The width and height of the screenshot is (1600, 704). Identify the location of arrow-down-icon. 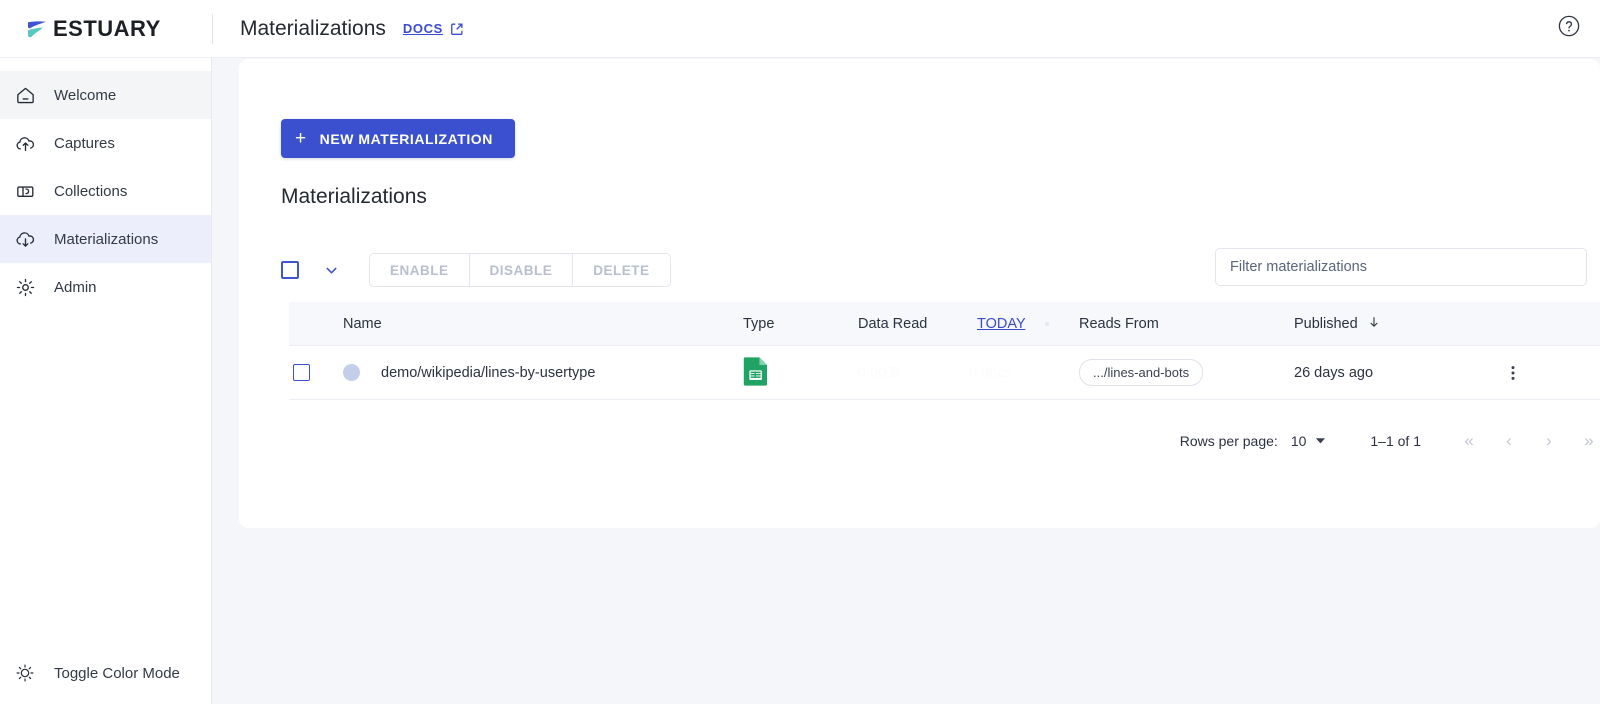
(1374, 324).